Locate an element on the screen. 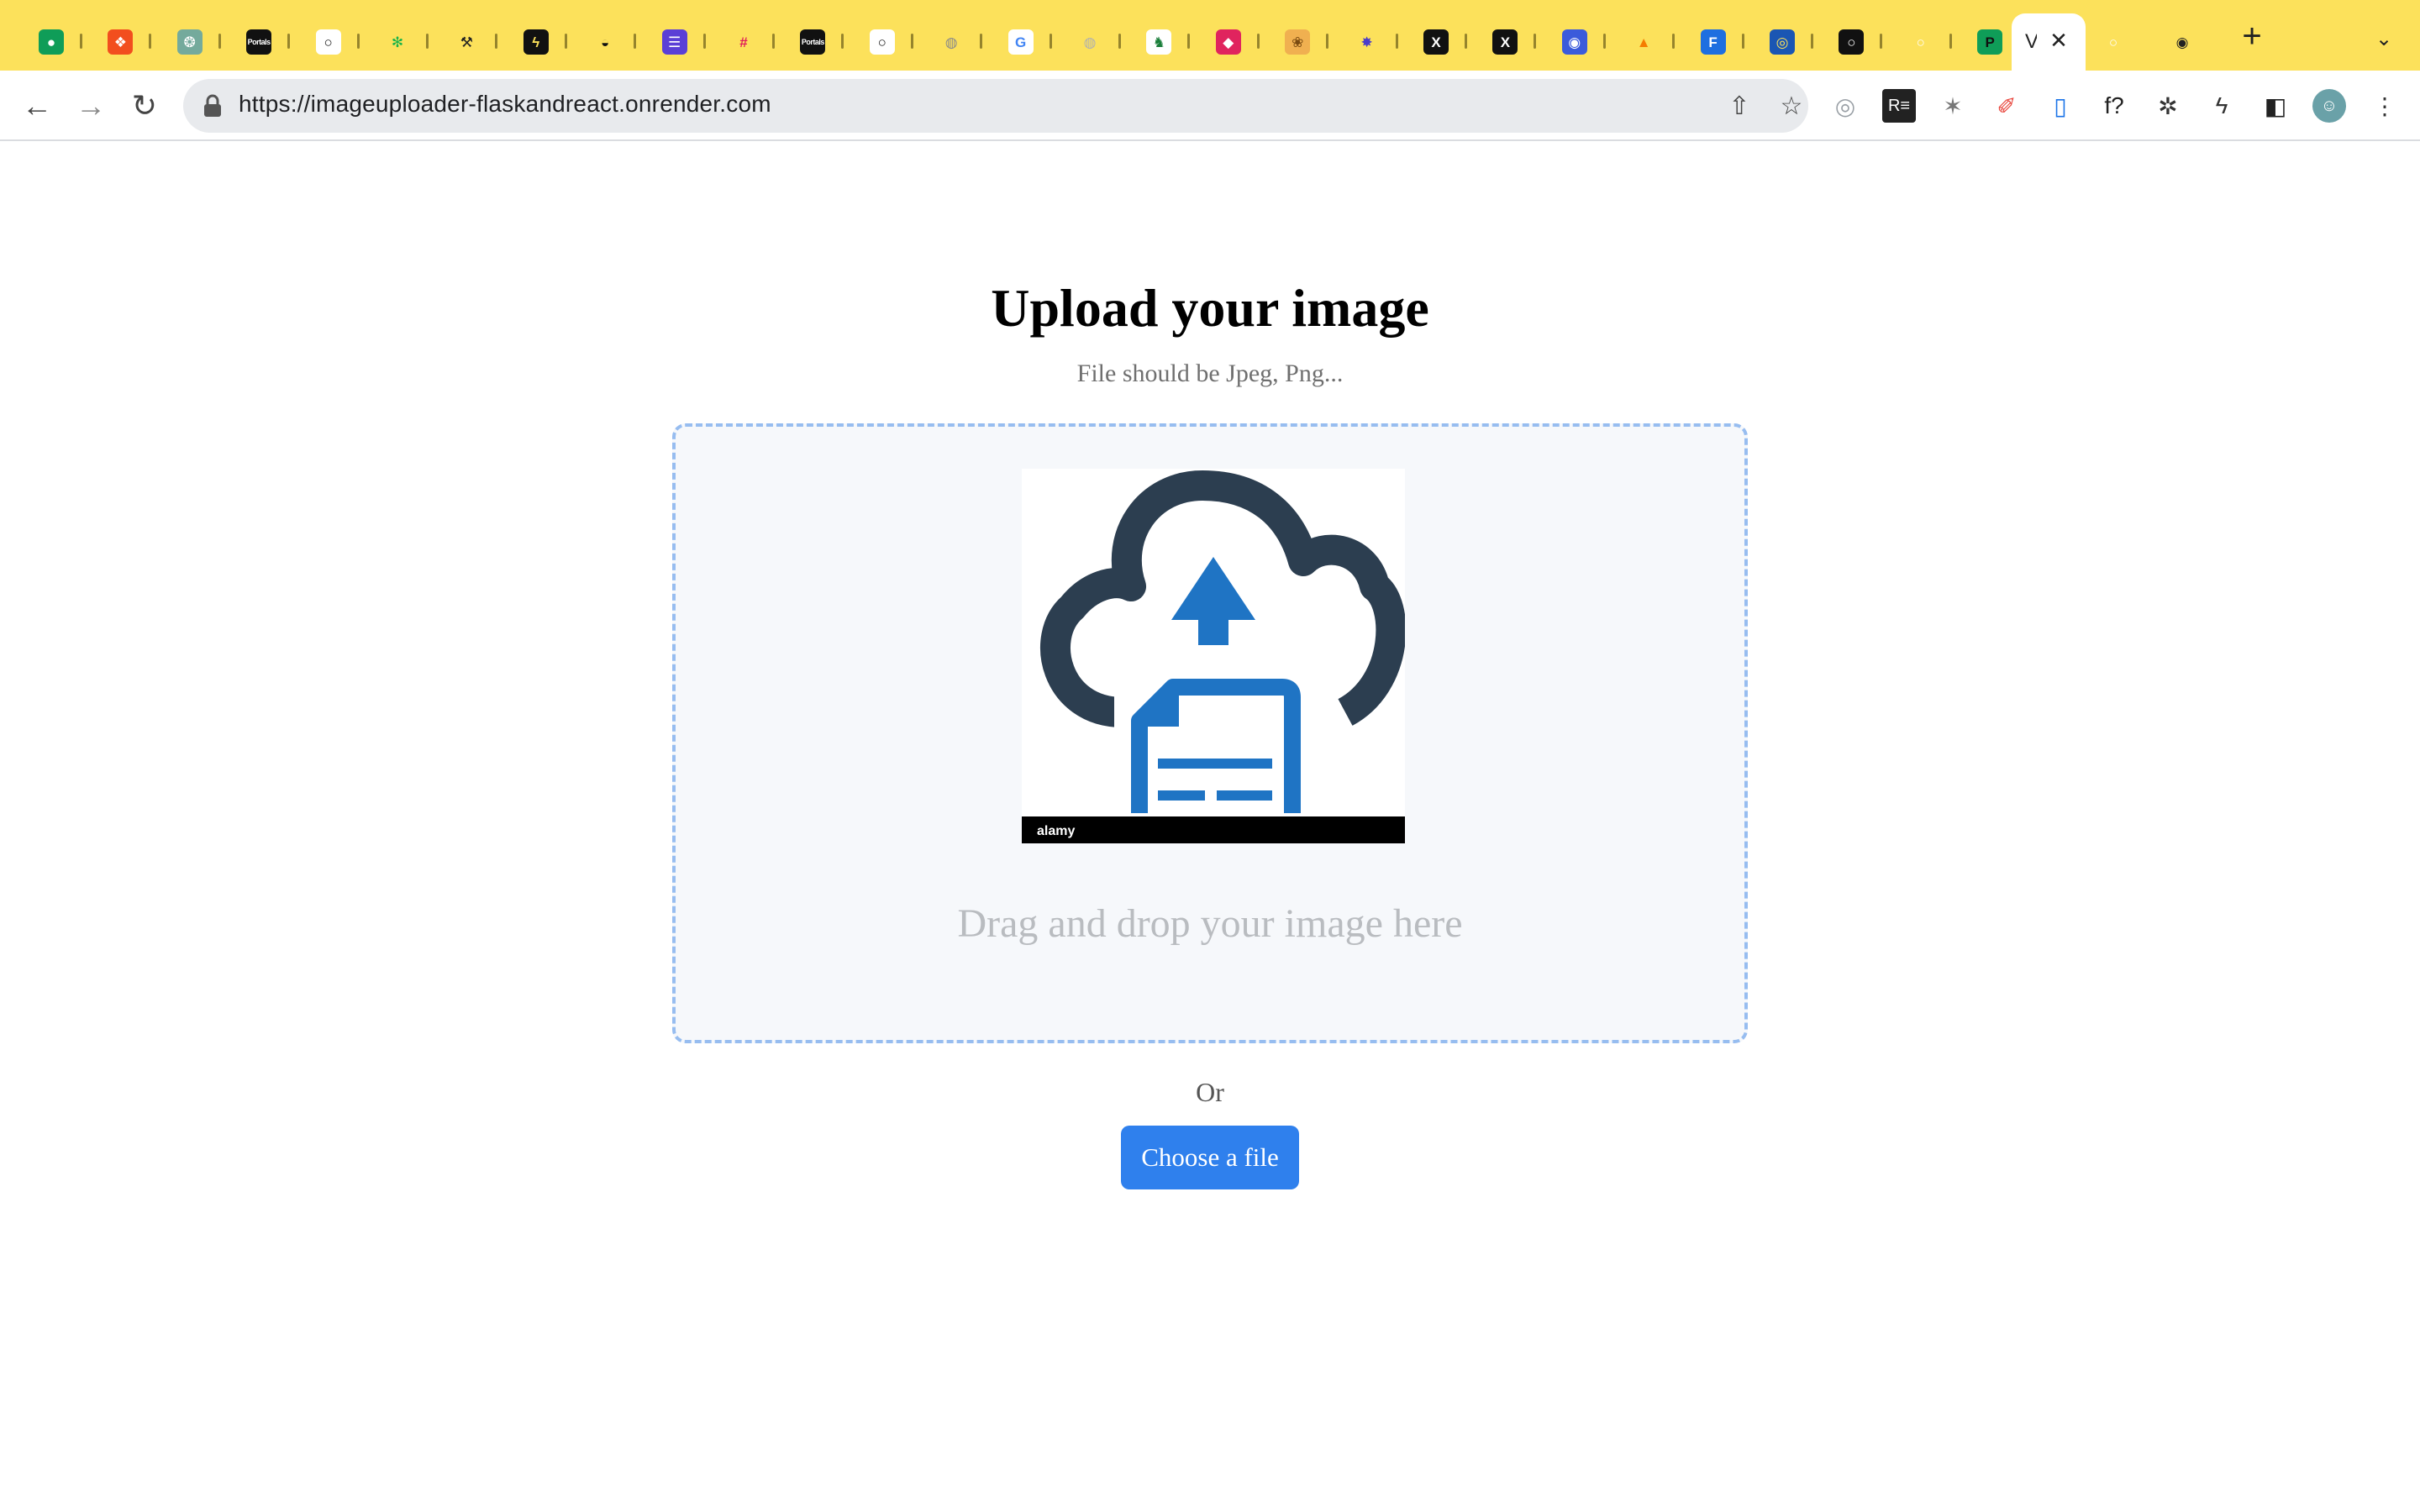  browser-tab: ▲ is located at coordinates (1650, 42).